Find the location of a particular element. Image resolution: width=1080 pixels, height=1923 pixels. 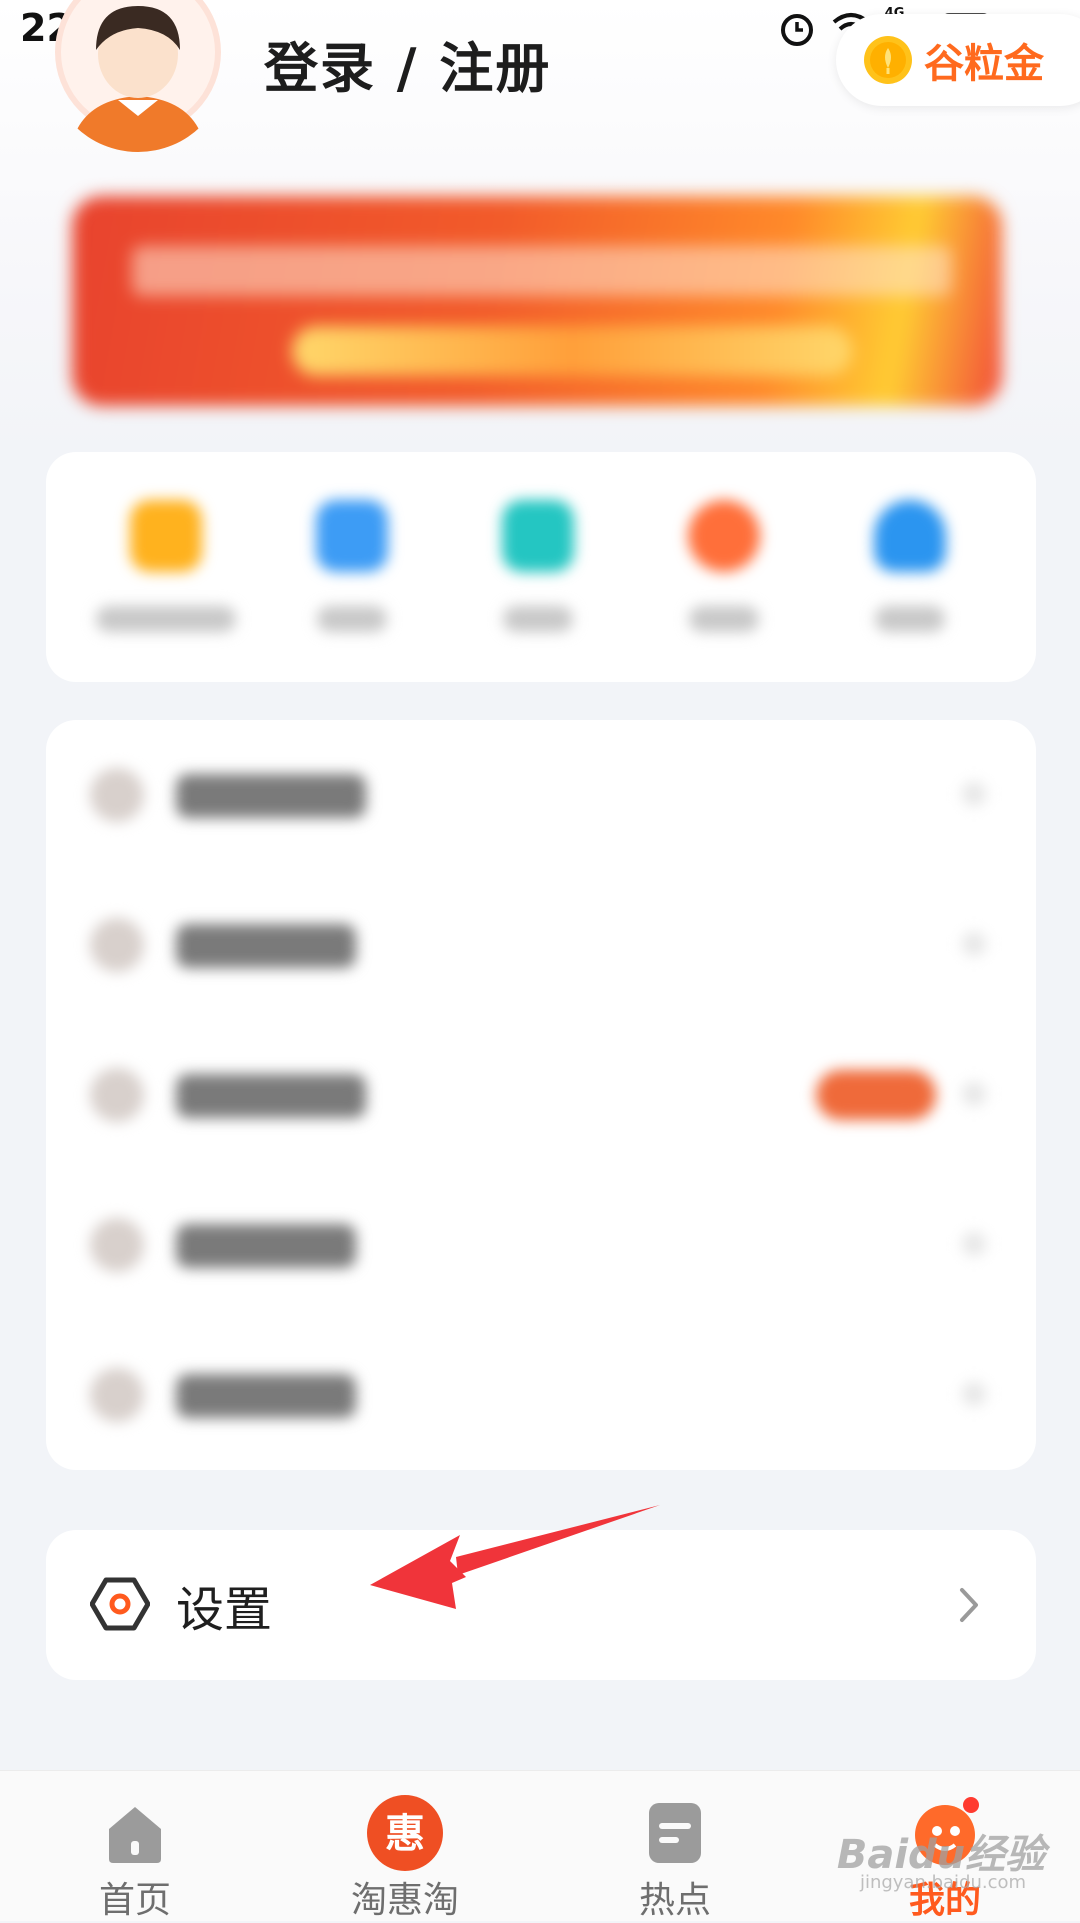

nav-item-taohuitao: 惠 淘惠淘 is located at coordinates (405, 1846).